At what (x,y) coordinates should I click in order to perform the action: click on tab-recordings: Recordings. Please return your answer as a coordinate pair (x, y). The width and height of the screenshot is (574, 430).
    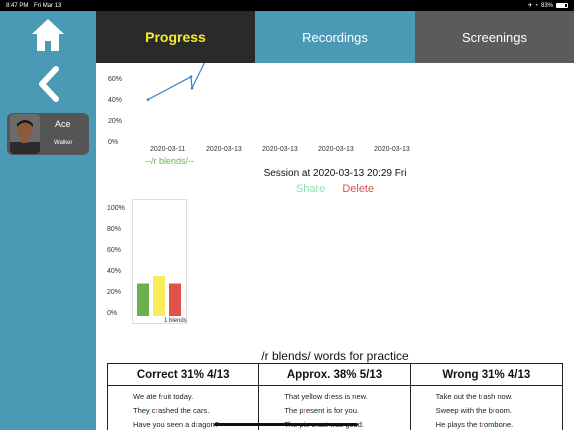
    Looking at the image, I should click on (335, 37).